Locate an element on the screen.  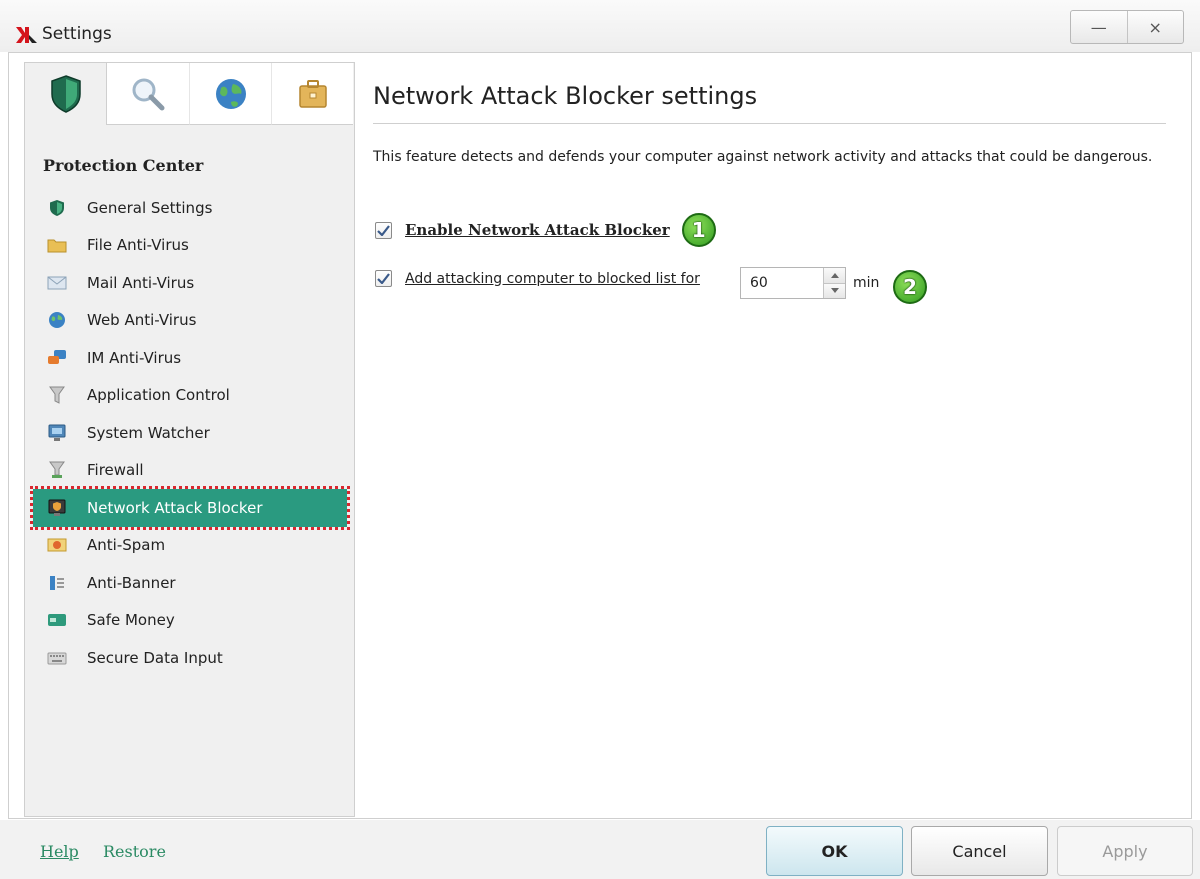
sidebar-item-system-watcher: System Watcher is located at coordinates (190, 433).